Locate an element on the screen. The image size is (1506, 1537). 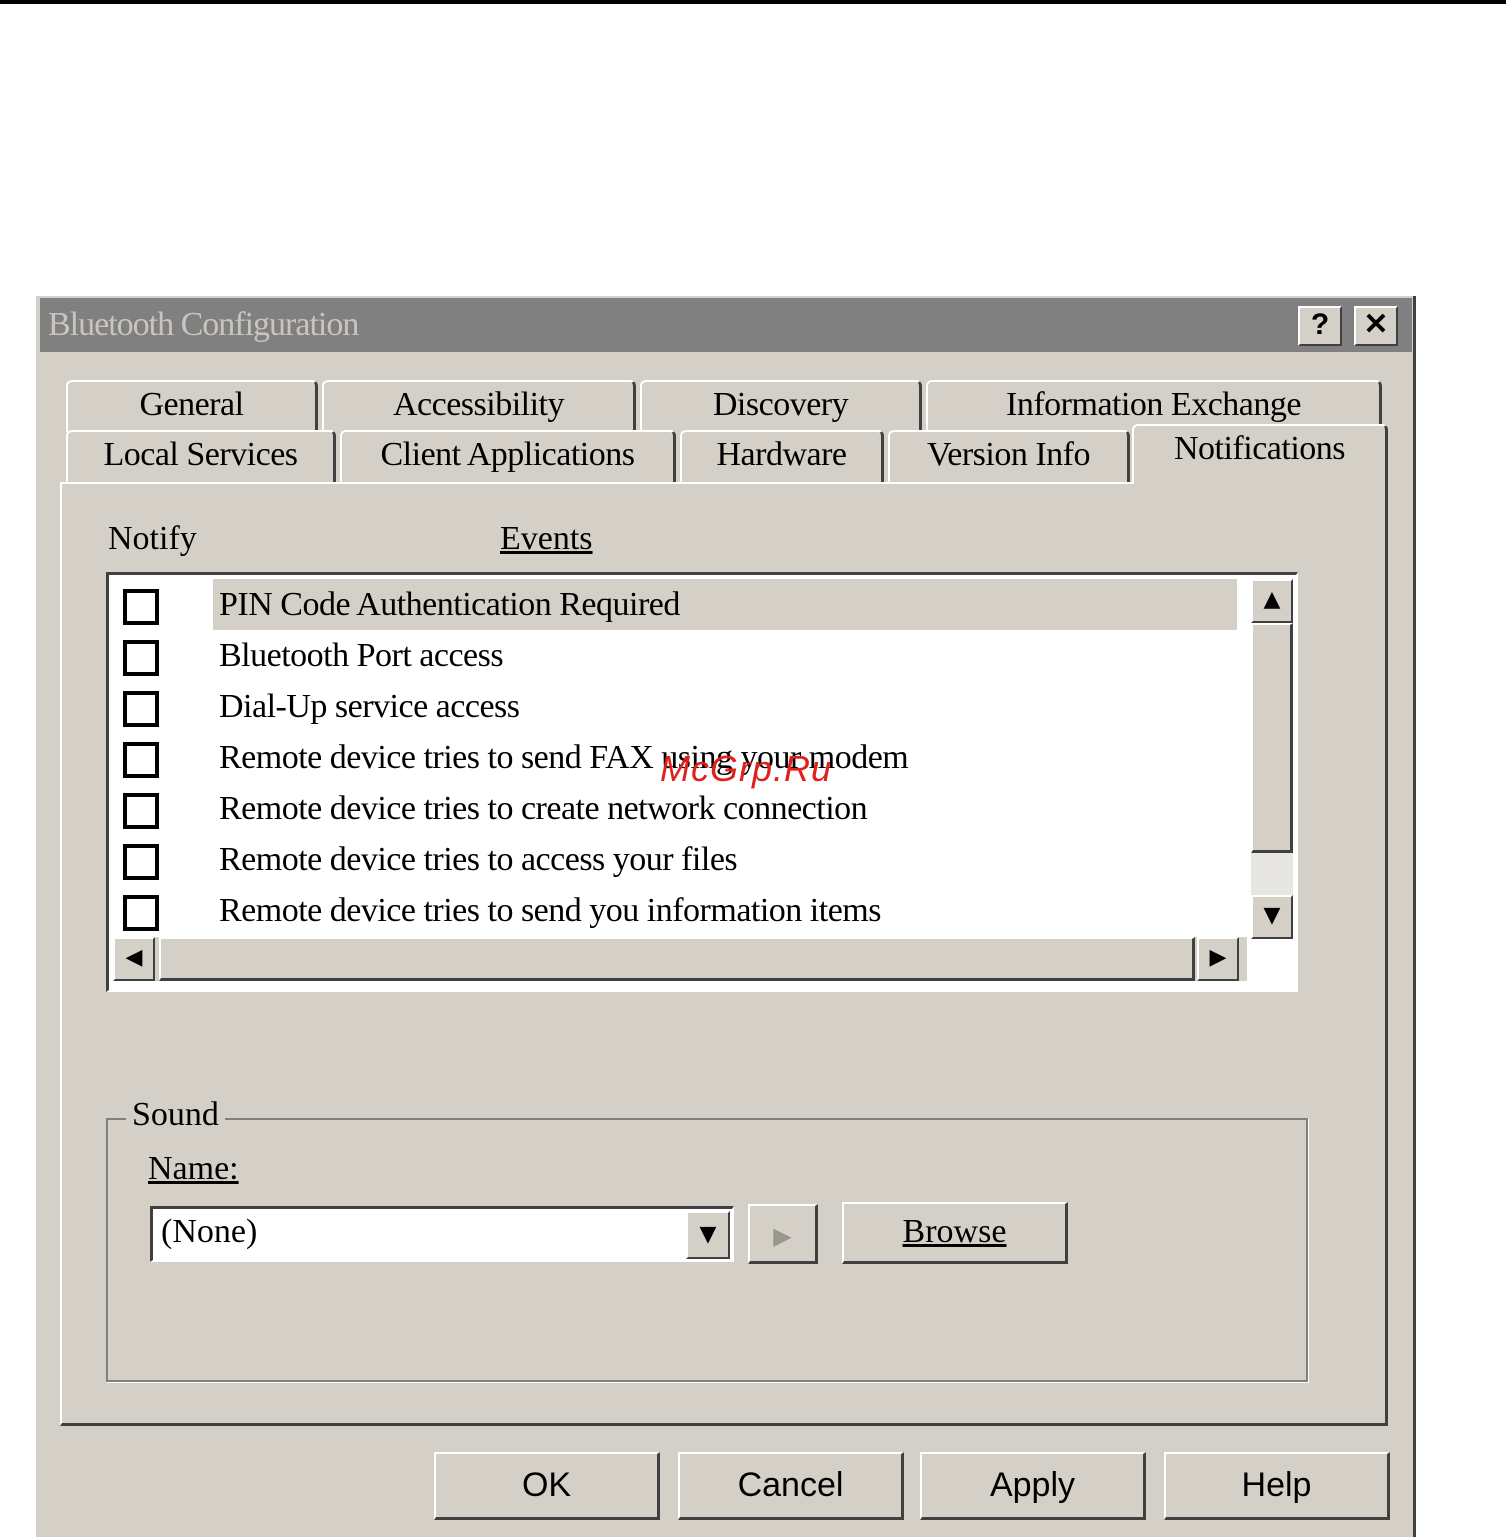
list-item: Dial-Up service access is located at coordinates (677, 706).